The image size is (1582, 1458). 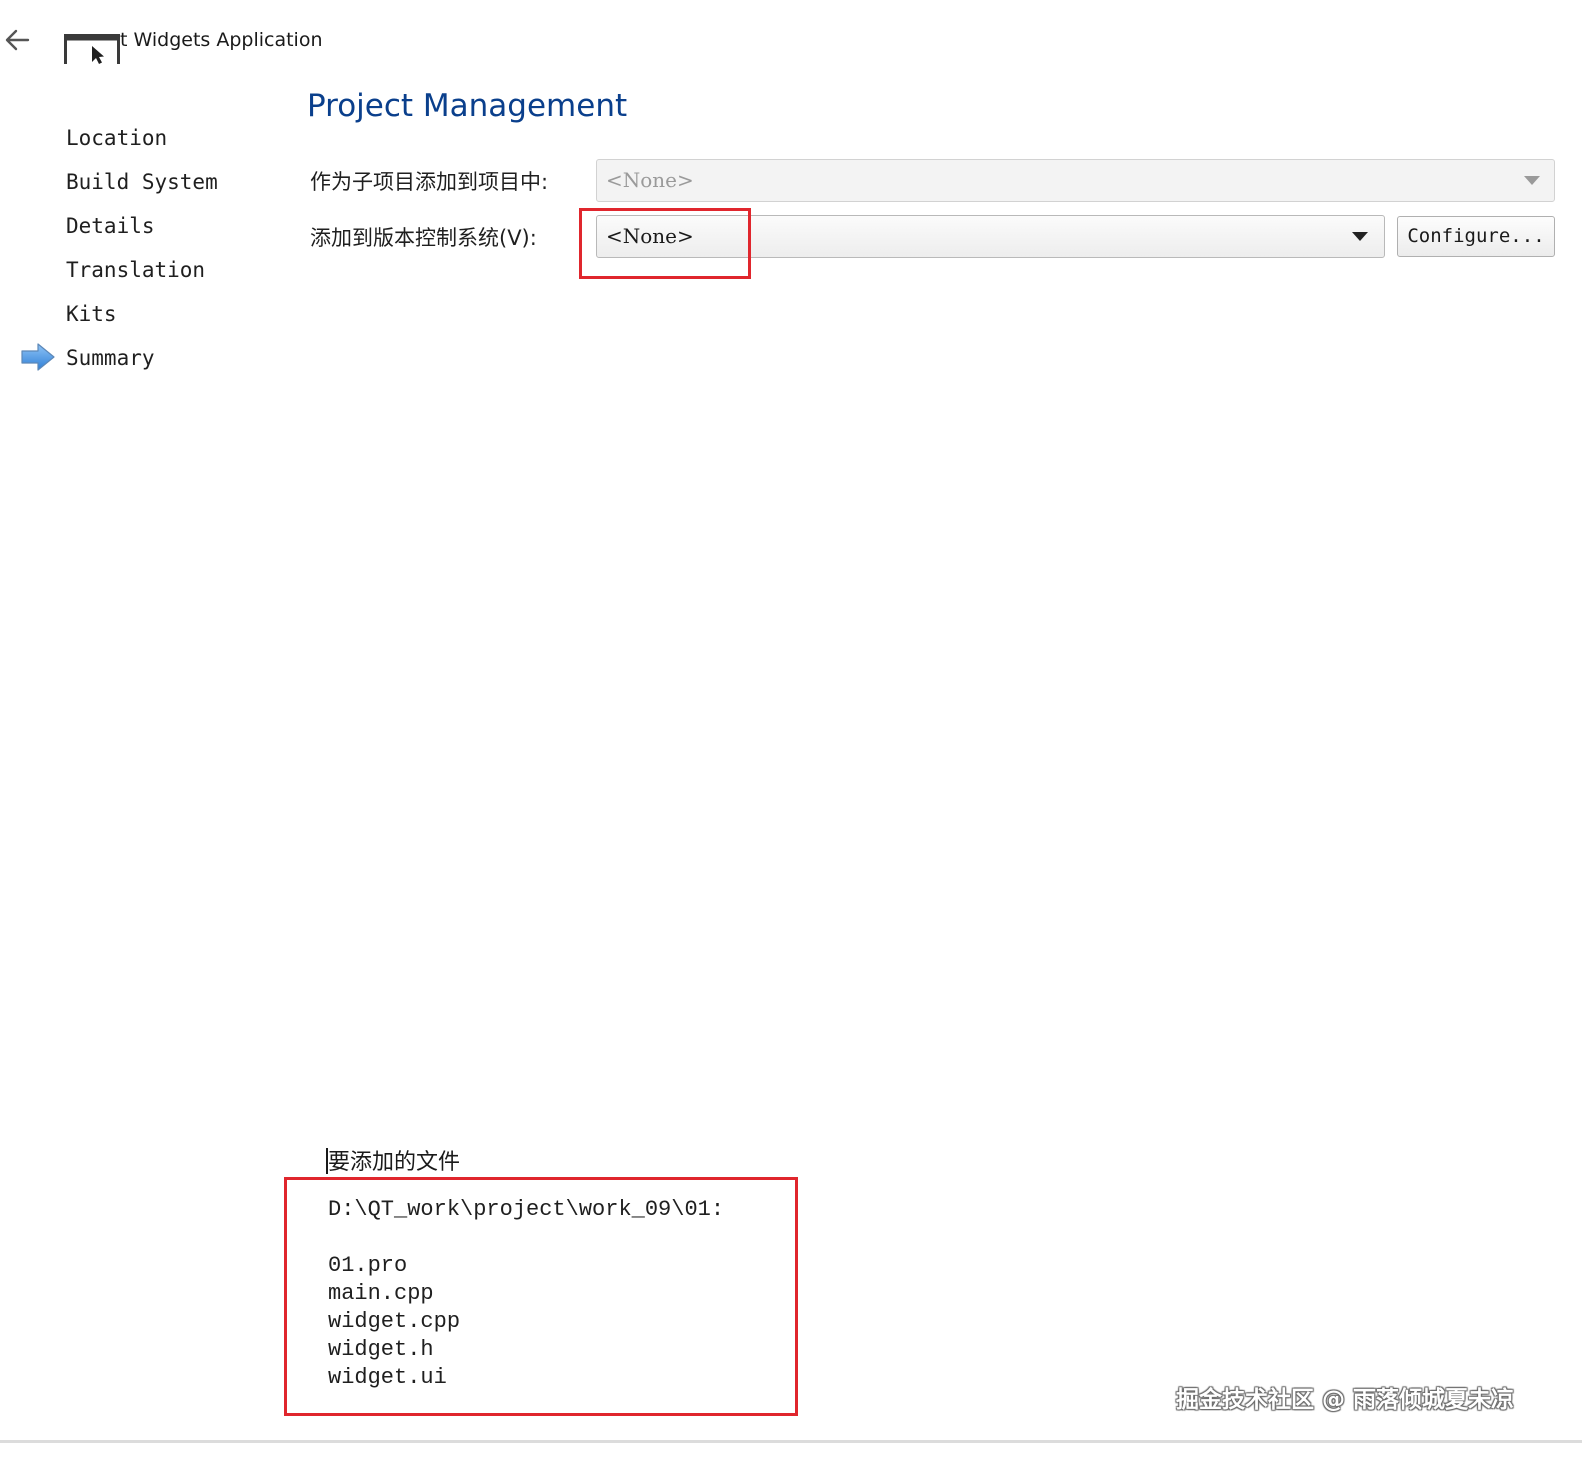 I want to click on step-location: Location, so click(x=135, y=140).